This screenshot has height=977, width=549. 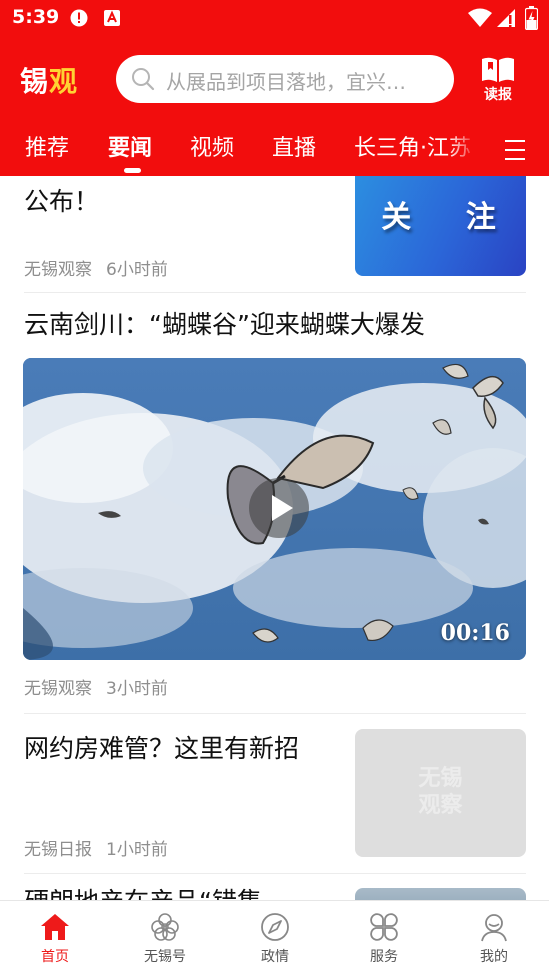 What do you see at coordinates (143, 79) in the screenshot?
I see `search-icon` at bounding box center [143, 79].